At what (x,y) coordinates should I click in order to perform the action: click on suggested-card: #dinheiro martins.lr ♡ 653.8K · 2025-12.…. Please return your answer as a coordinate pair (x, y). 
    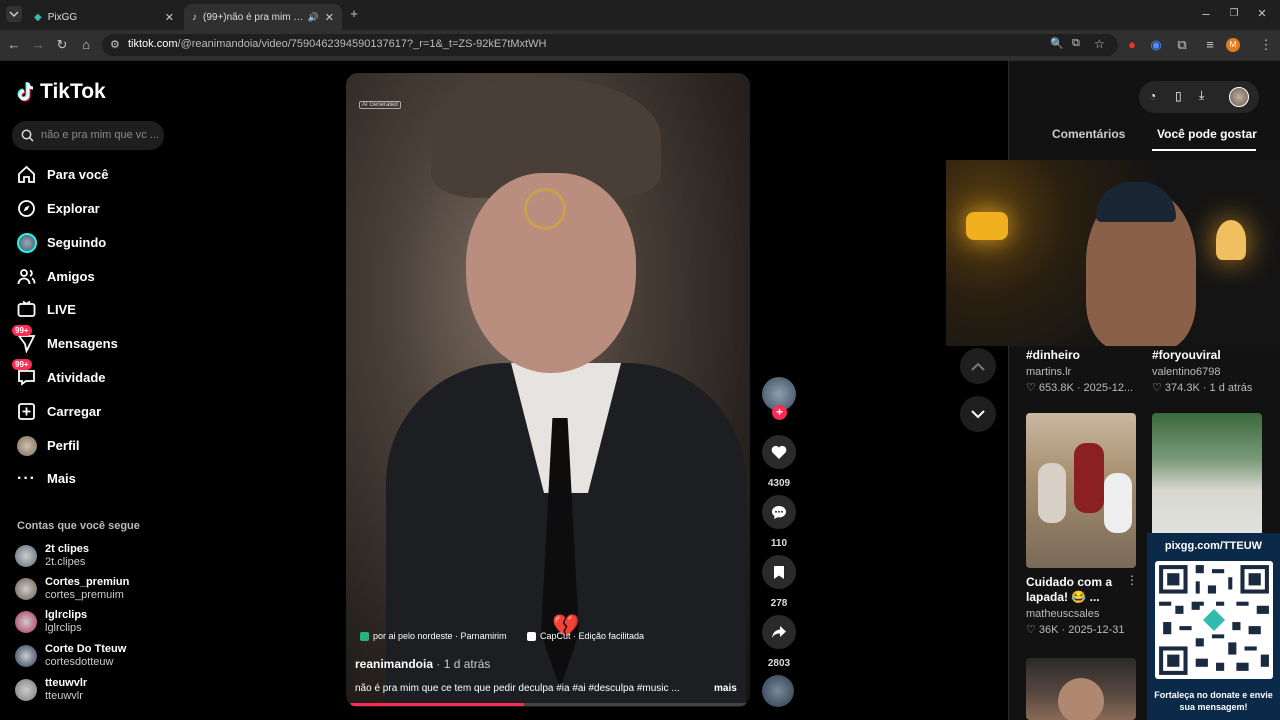
    Looking at the image, I should click on (1079, 371).